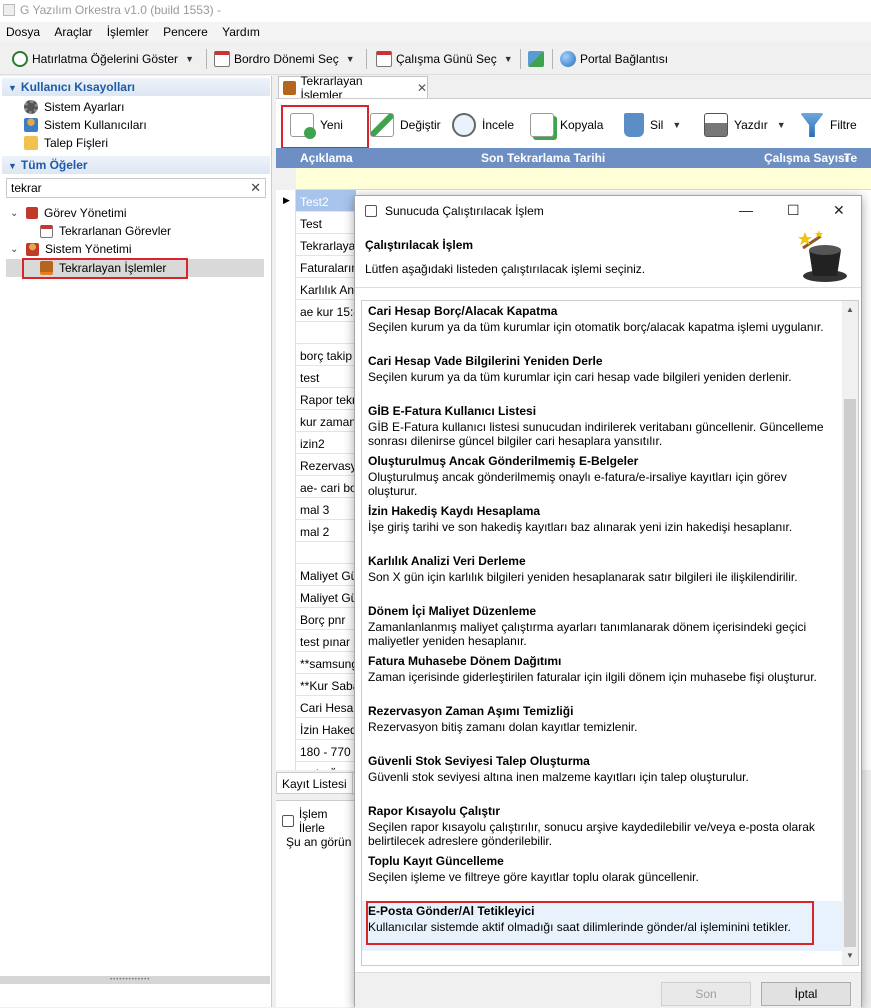  I want to click on export-button, so click(536, 59).